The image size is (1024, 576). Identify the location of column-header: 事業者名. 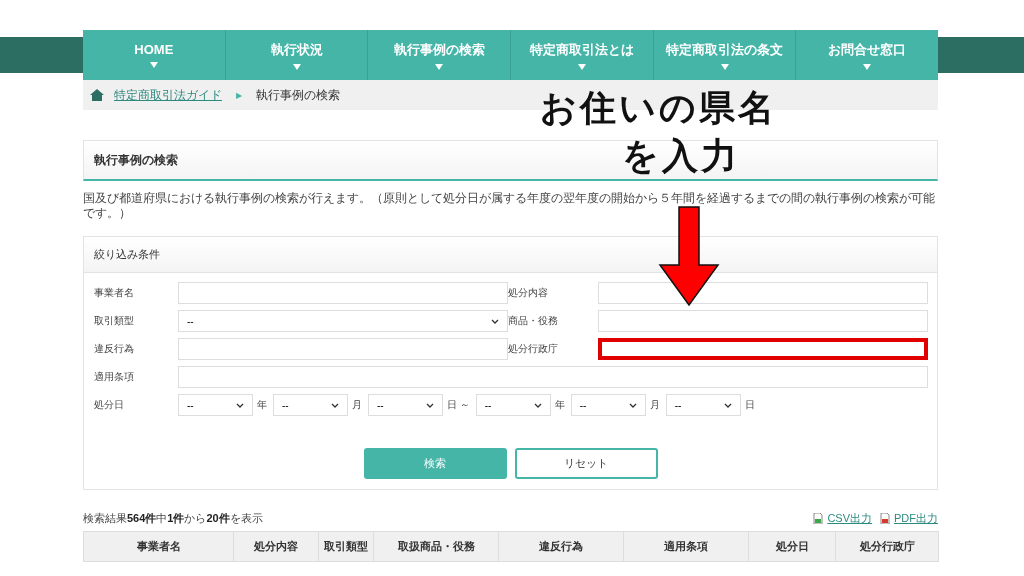
(158, 546).